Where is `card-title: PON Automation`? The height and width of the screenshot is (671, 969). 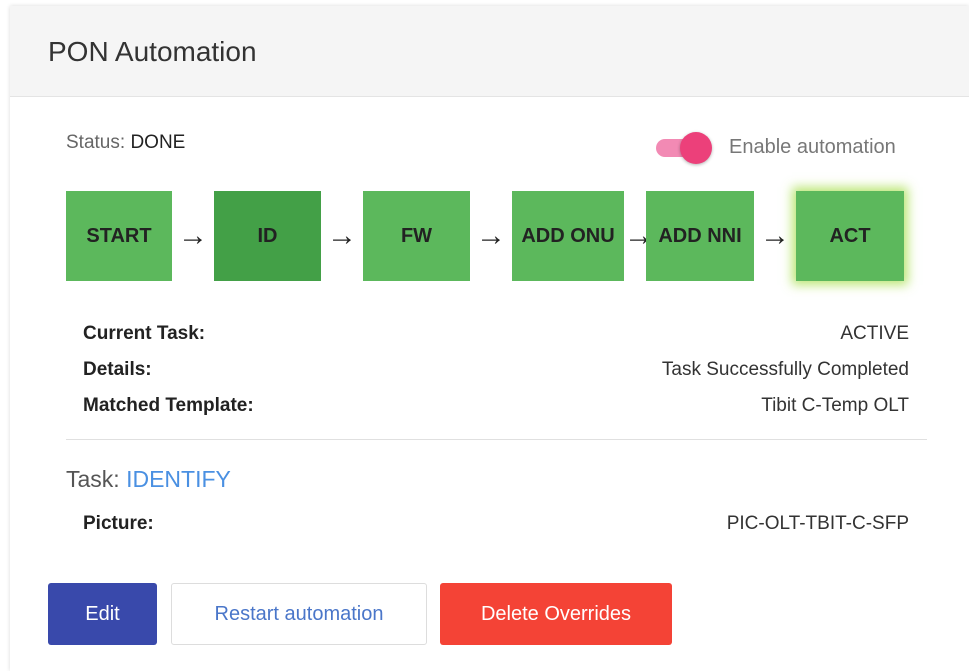 card-title: PON Automation is located at coordinates (152, 51).